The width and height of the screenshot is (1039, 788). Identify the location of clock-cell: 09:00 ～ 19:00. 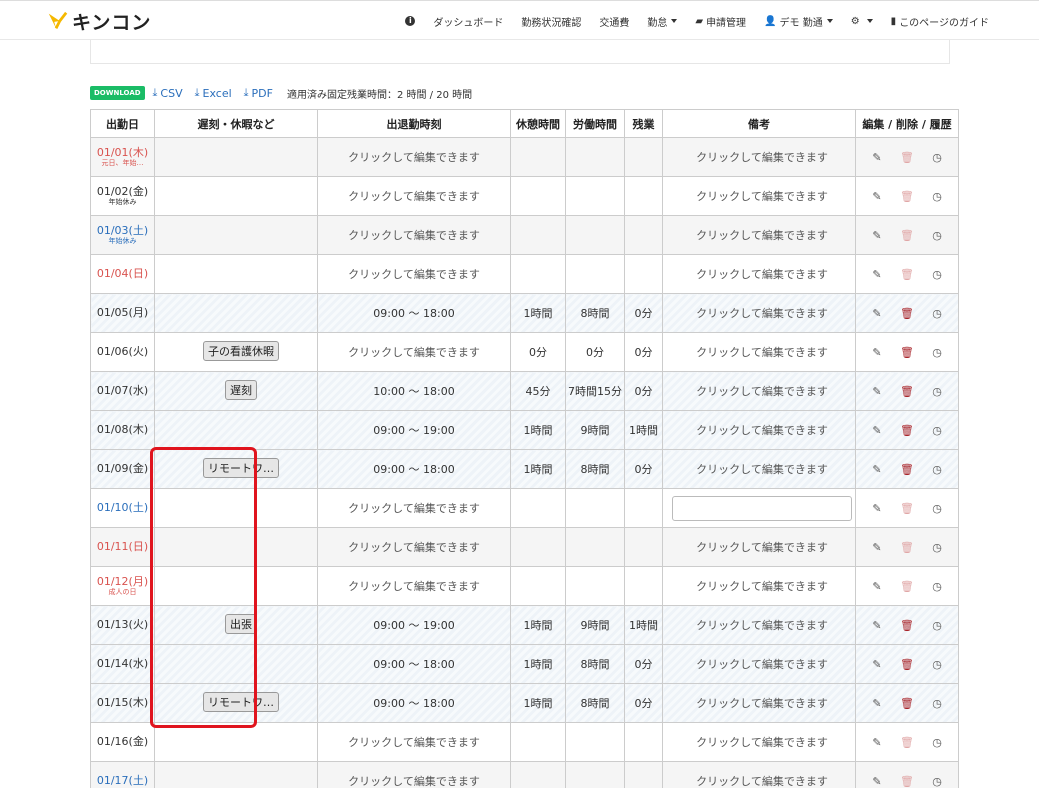
(414, 625).